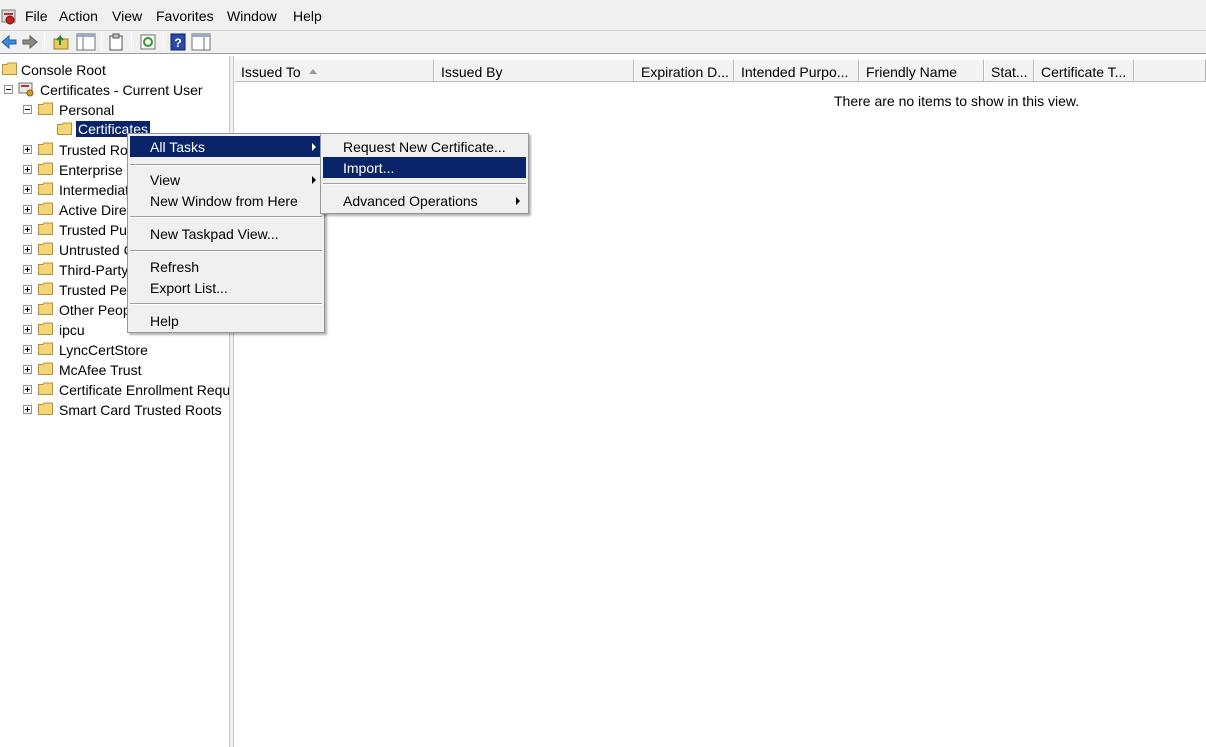 The image size is (1206, 747). I want to click on certificate-snapin-icon, so click(8, 17).